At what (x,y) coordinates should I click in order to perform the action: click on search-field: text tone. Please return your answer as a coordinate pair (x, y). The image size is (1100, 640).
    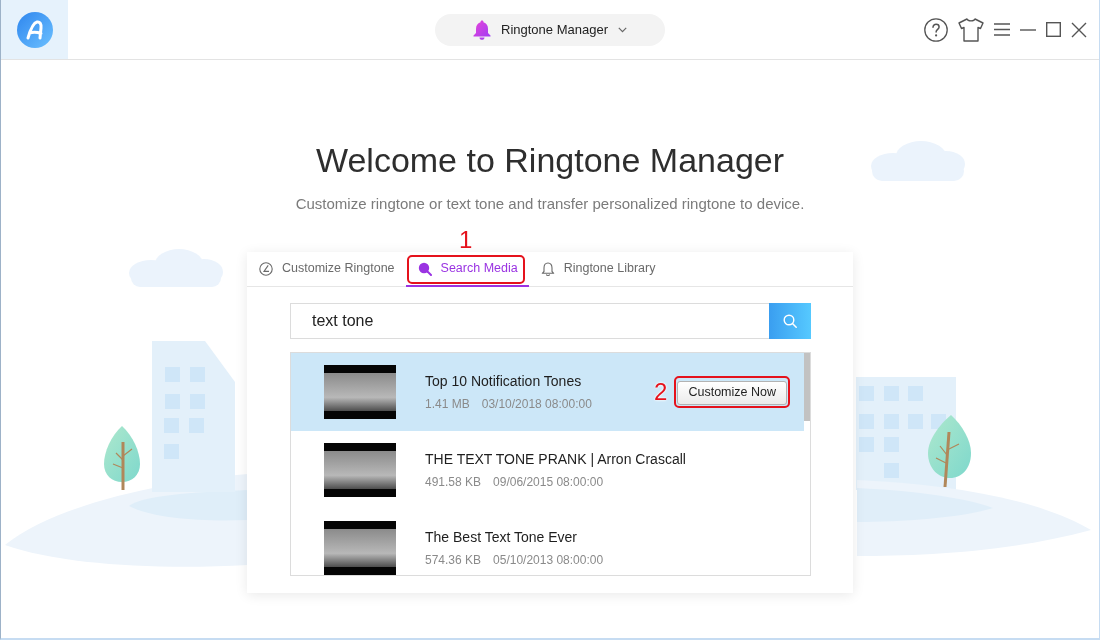
    Looking at the image, I should click on (529, 321).